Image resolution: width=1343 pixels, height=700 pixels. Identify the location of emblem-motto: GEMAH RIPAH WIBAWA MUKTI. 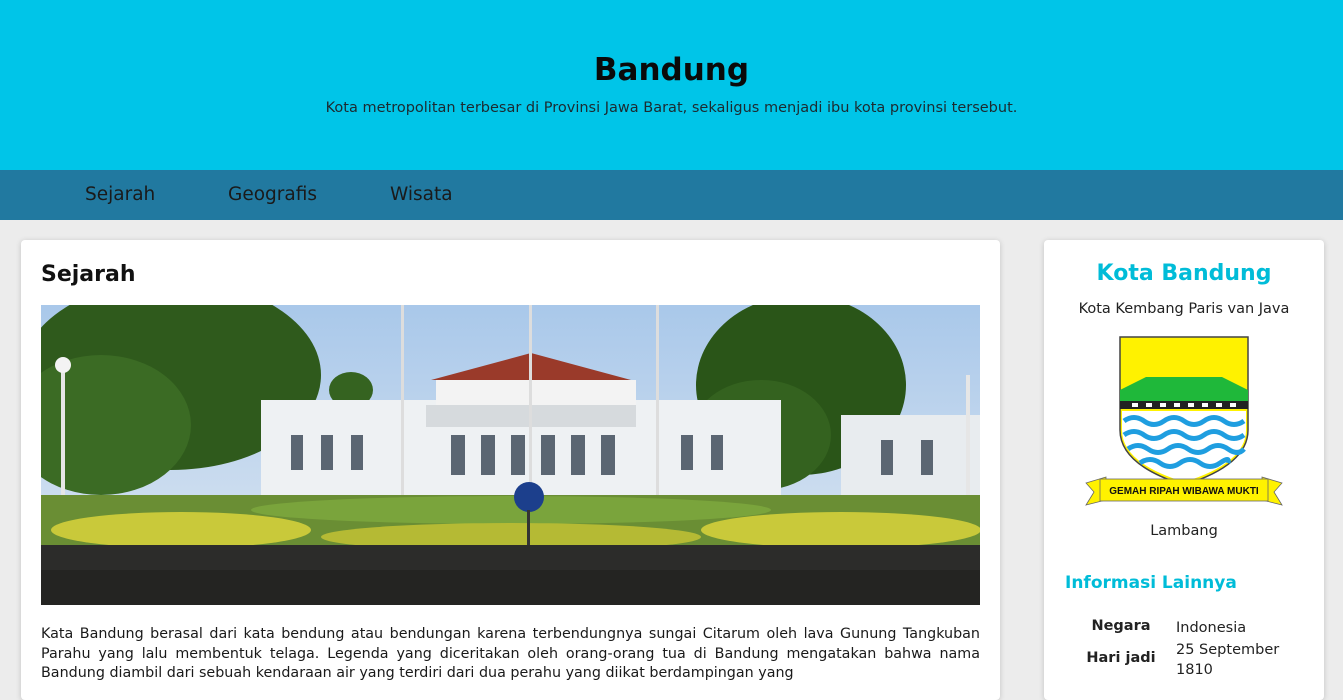
(1184, 491).